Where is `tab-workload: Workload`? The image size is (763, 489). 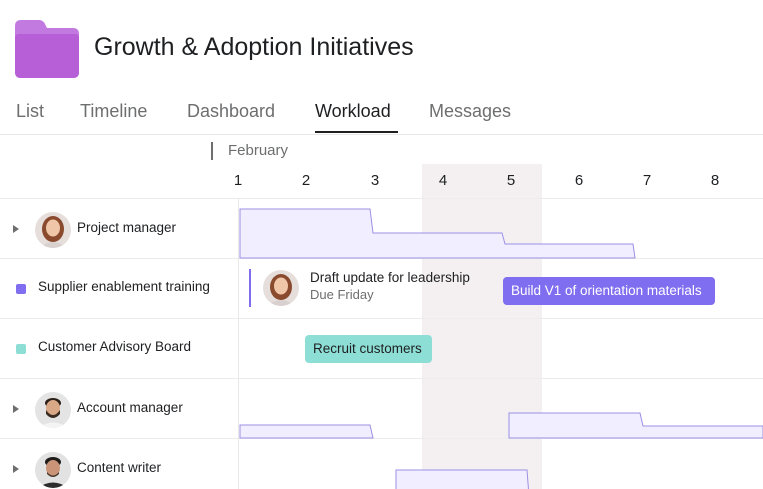
tab-workload: Workload is located at coordinates (353, 111).